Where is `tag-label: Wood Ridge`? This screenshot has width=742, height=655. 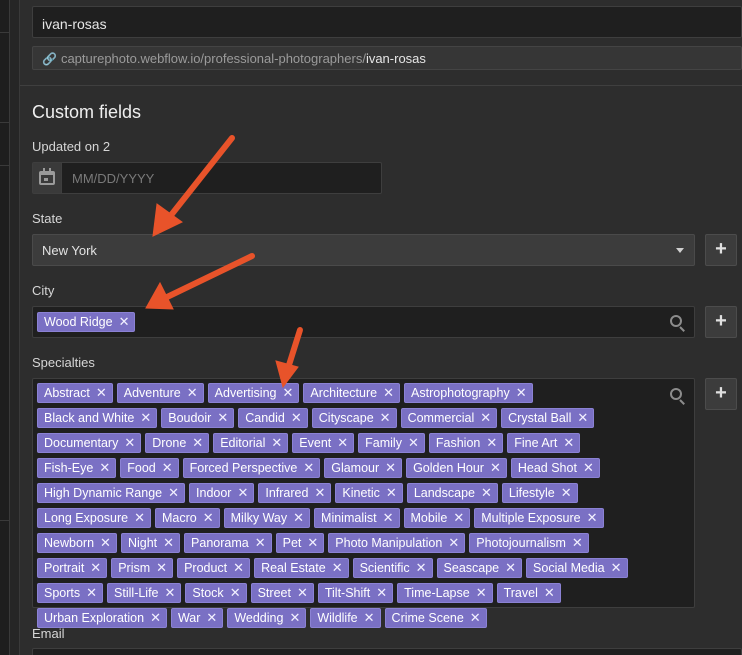 tag-label: Wood Ridge is located at coordinates (78, 322).